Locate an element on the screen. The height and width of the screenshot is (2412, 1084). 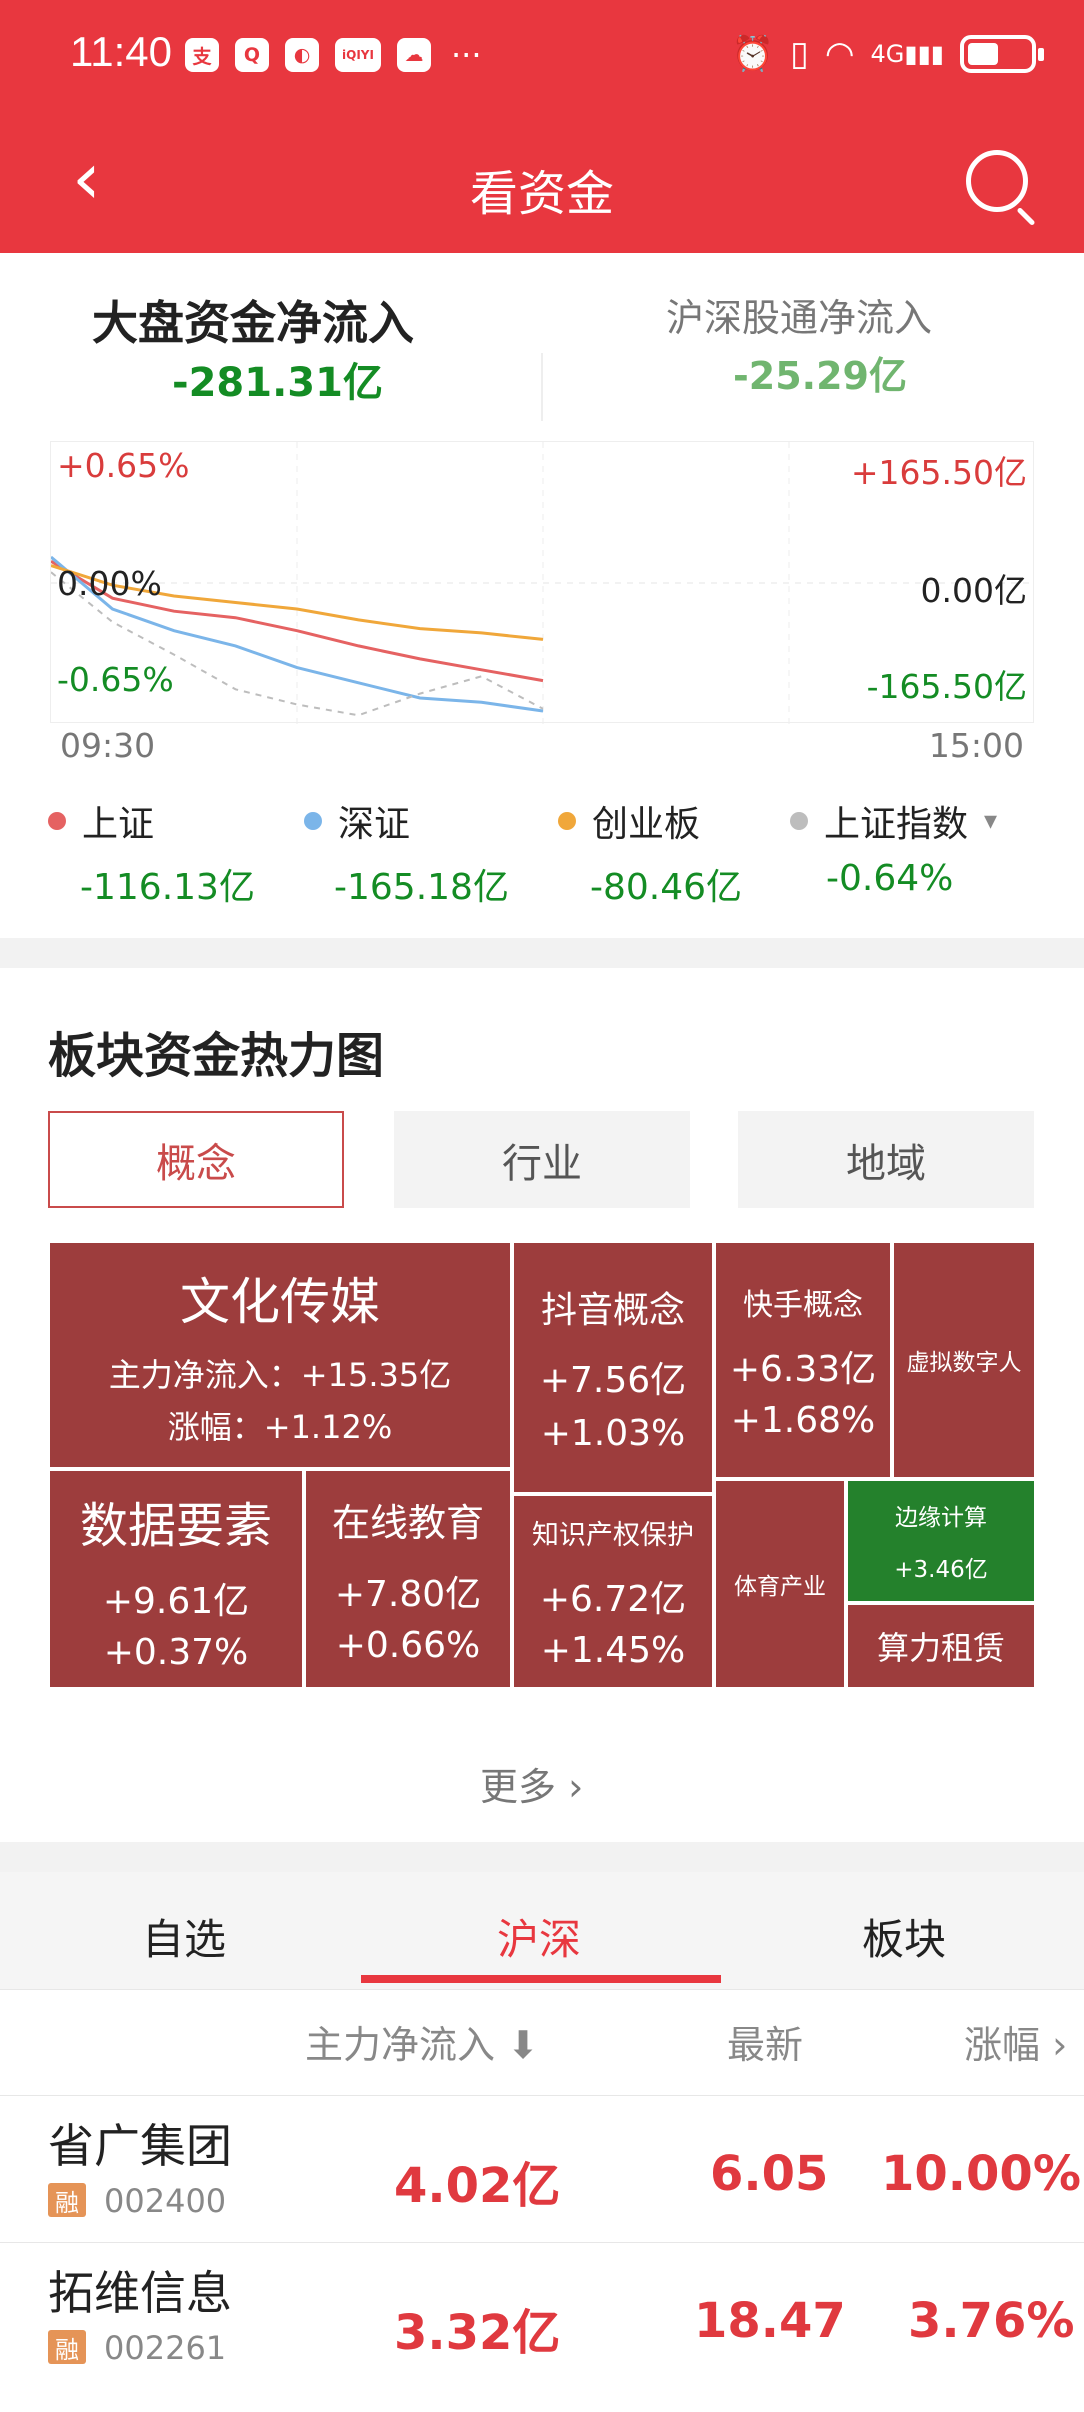
more-sectors-link: 更多 › is located at coordinates (531, 1783).